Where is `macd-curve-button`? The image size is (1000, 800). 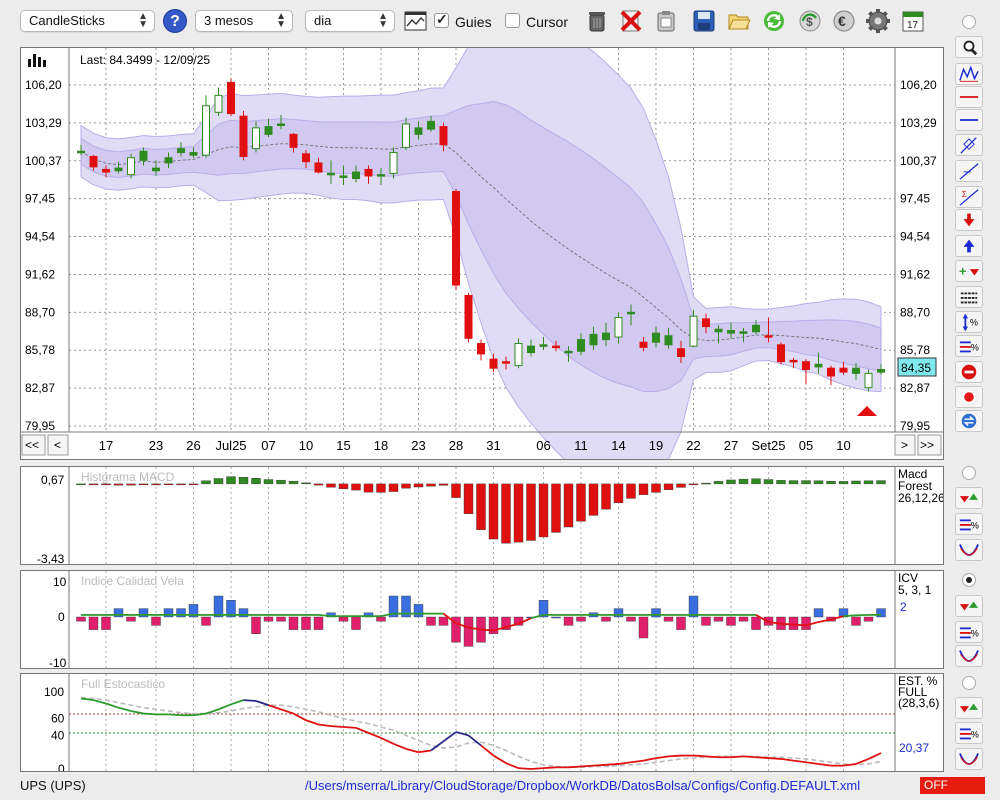 macd-curve-button is located at coordinates (969, 550).